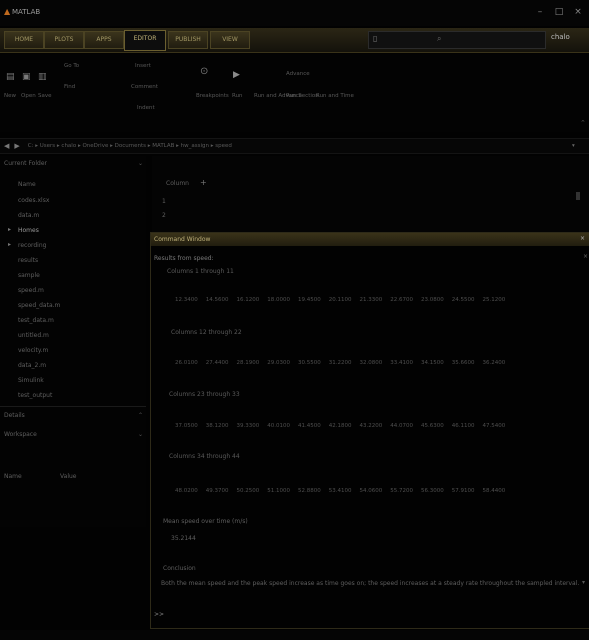 The image size is (589, 640). Describe the element at coordinates (583, 123) in the screenshot. I see `collapse-ribbon-icon: ⌃` at that location.